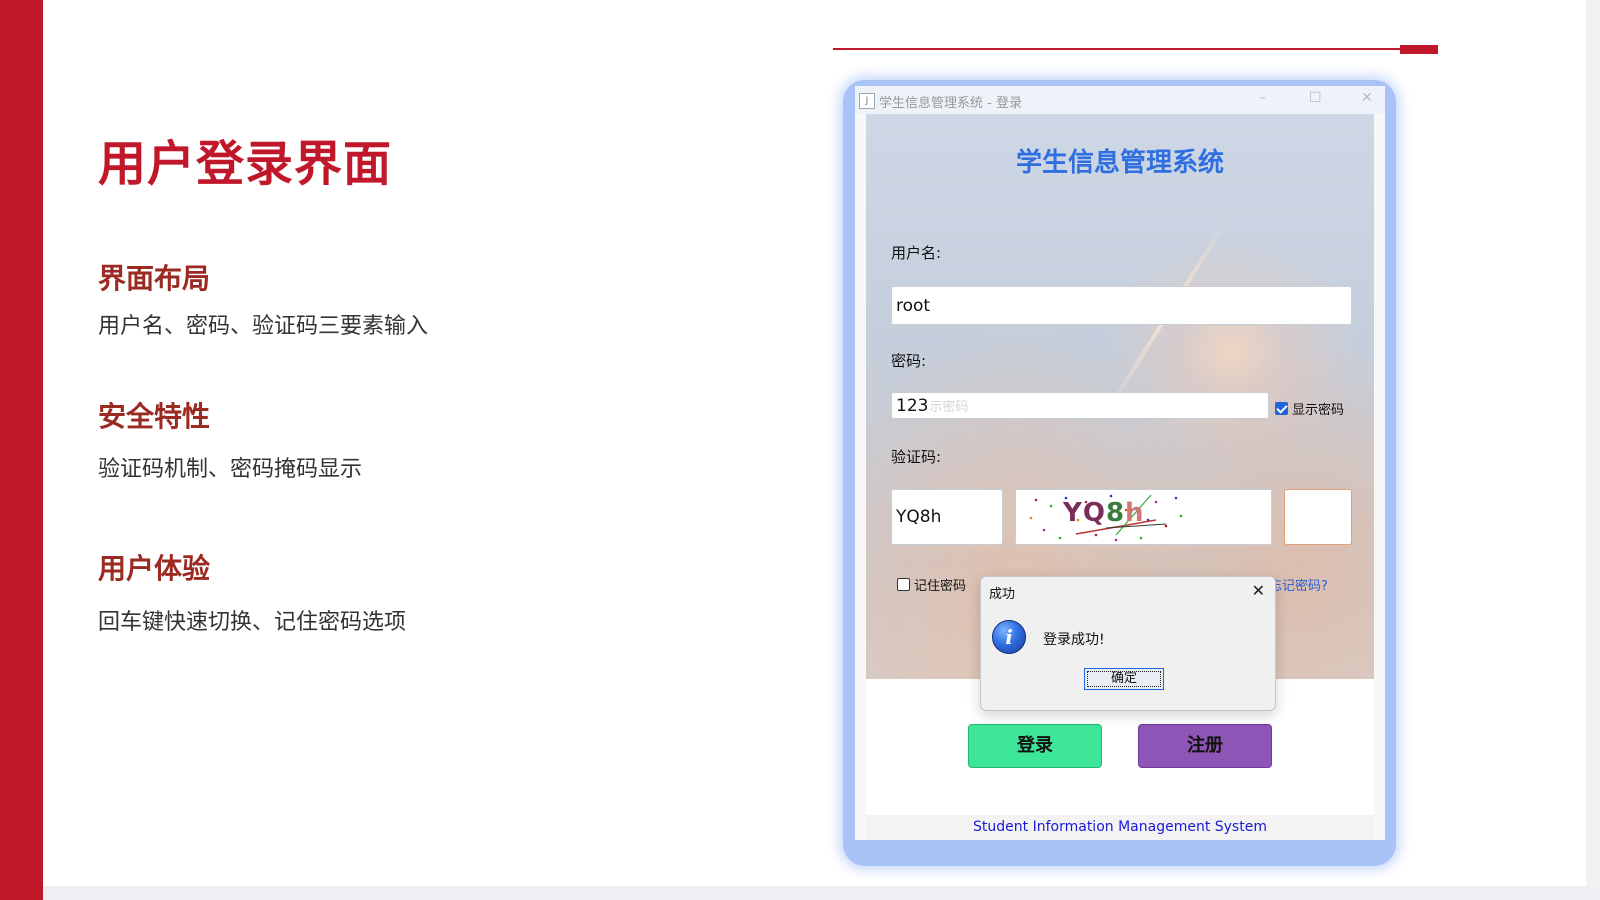 This screenshot has width=1600, height=900. I want to click on window-title: 学生信息管理系统 - 登录, so click(950, 103).